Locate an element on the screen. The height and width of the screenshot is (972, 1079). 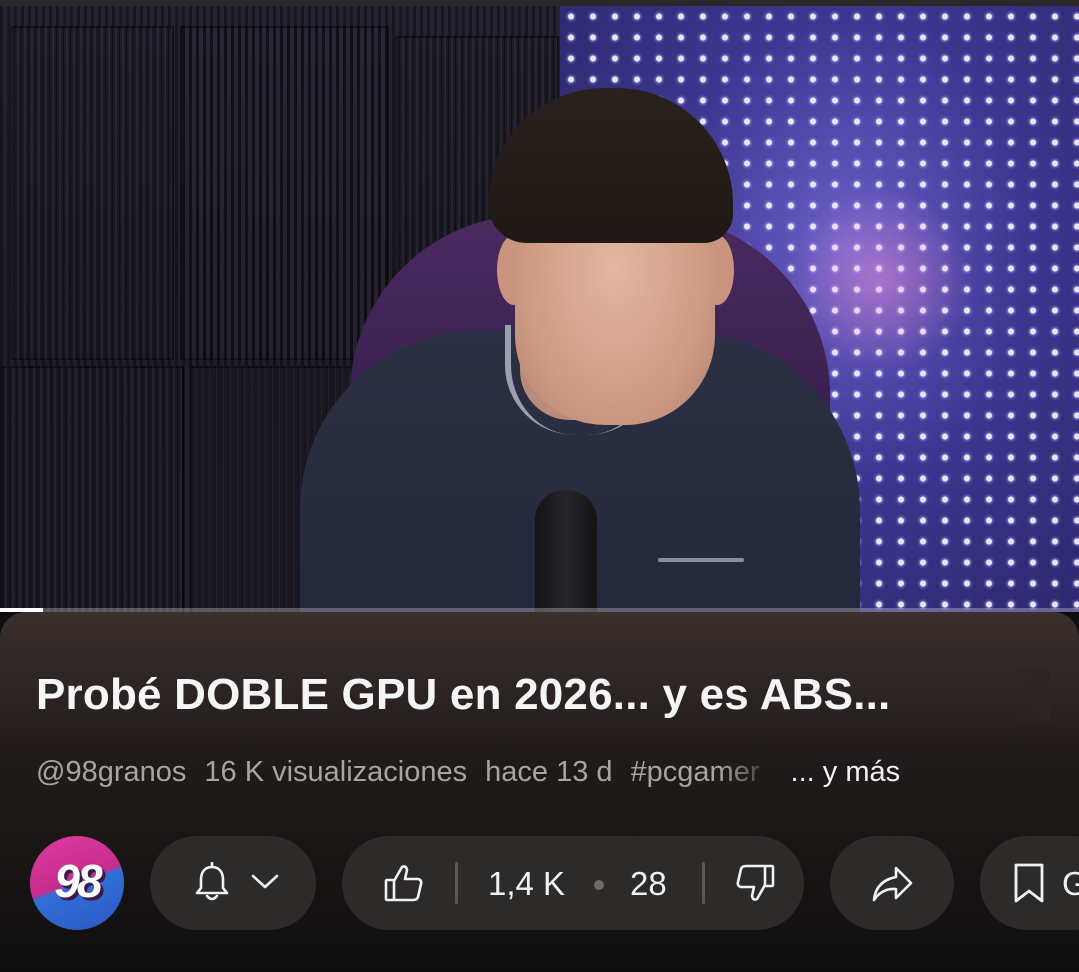
bell-icon is located at coordinates (212, 883).